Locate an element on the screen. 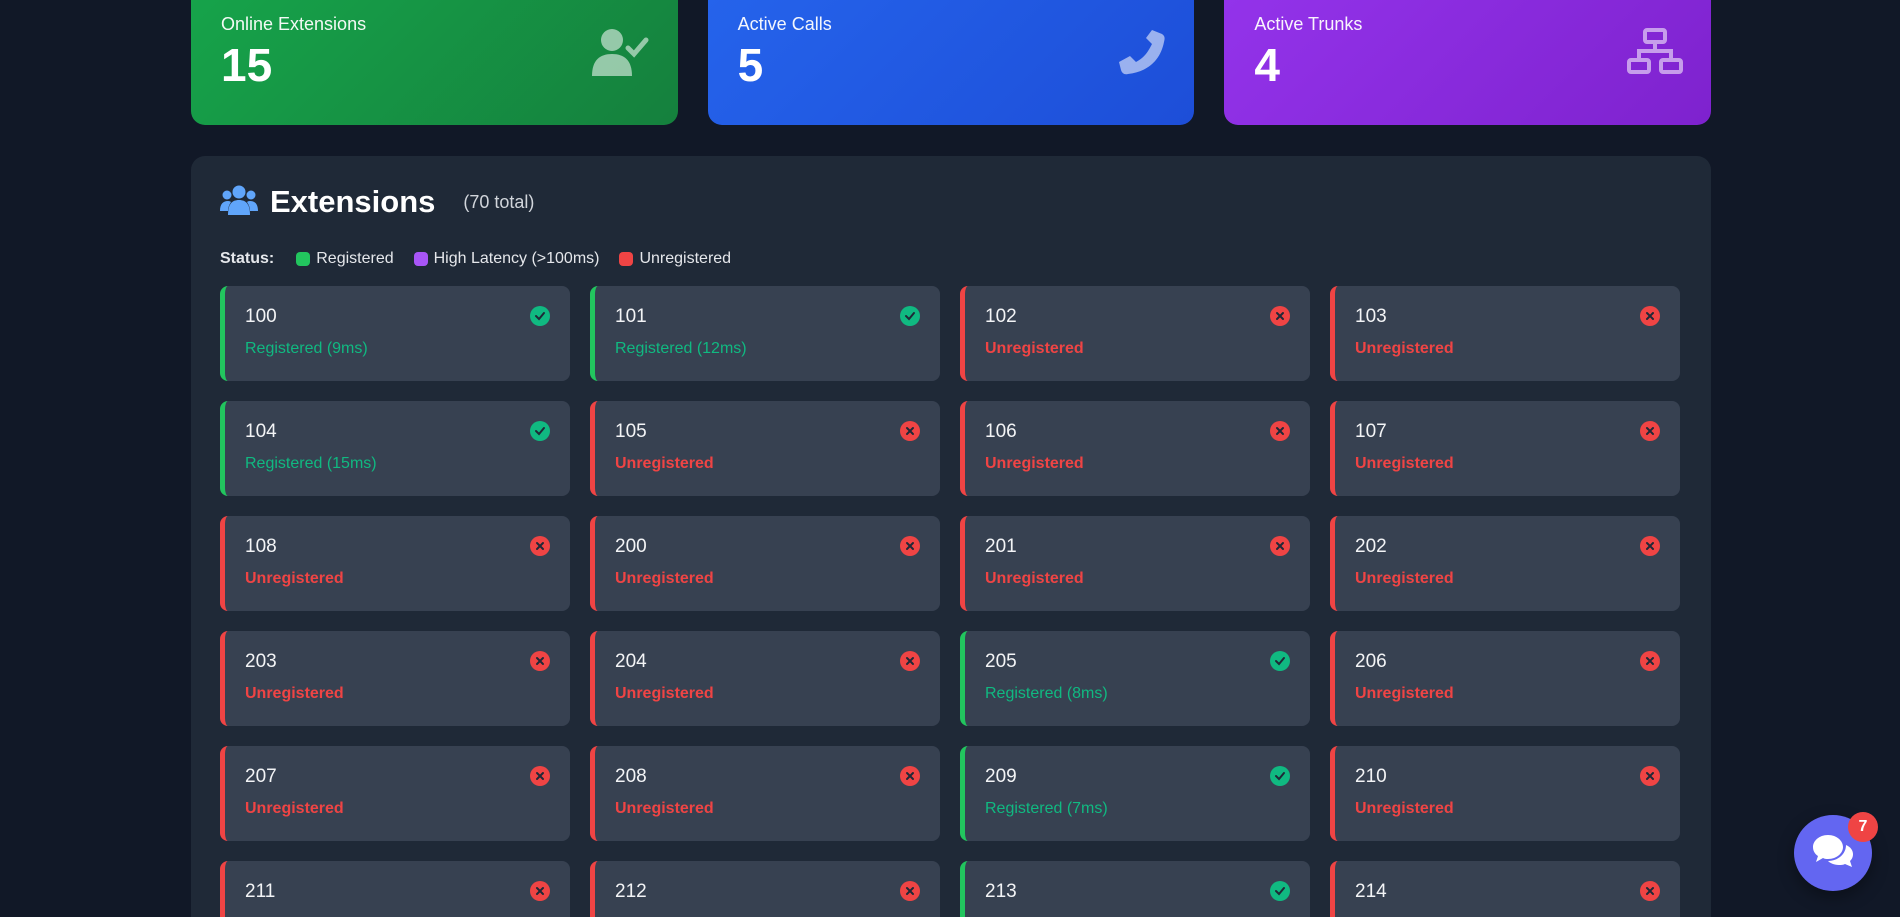  extension-number: 108 is located at coordinates (261, 546).